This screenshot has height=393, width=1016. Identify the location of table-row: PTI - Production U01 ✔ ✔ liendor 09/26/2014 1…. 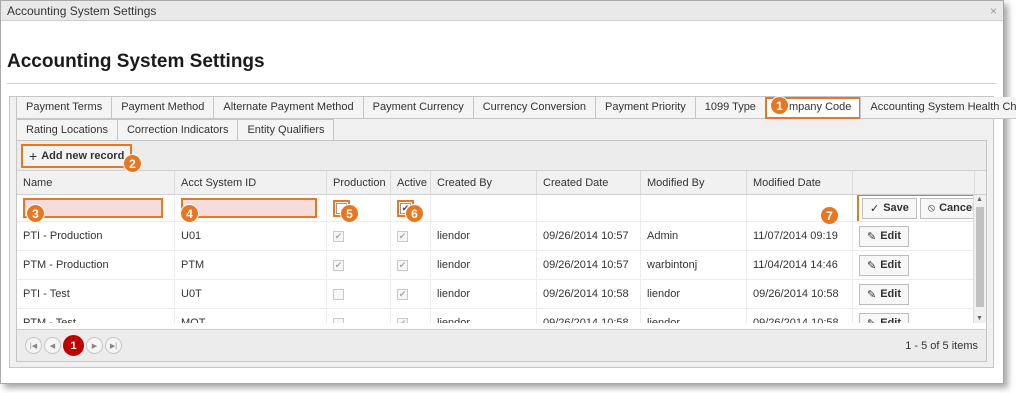
(501, 236).